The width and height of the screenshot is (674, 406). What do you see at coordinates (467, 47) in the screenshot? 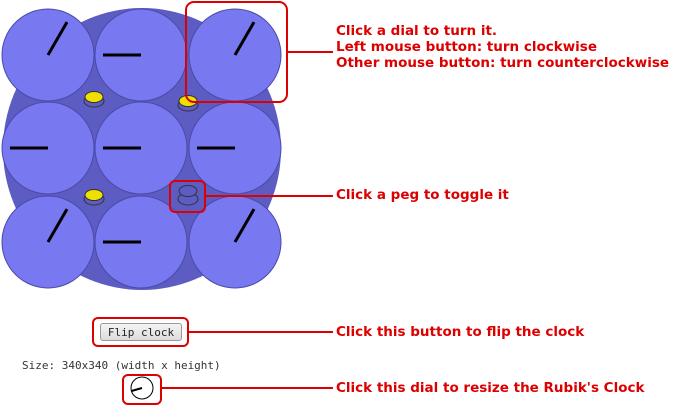
I see `dial-instruction-line: Left mouse button: turn clockwise` at bounding box center [467, 47].